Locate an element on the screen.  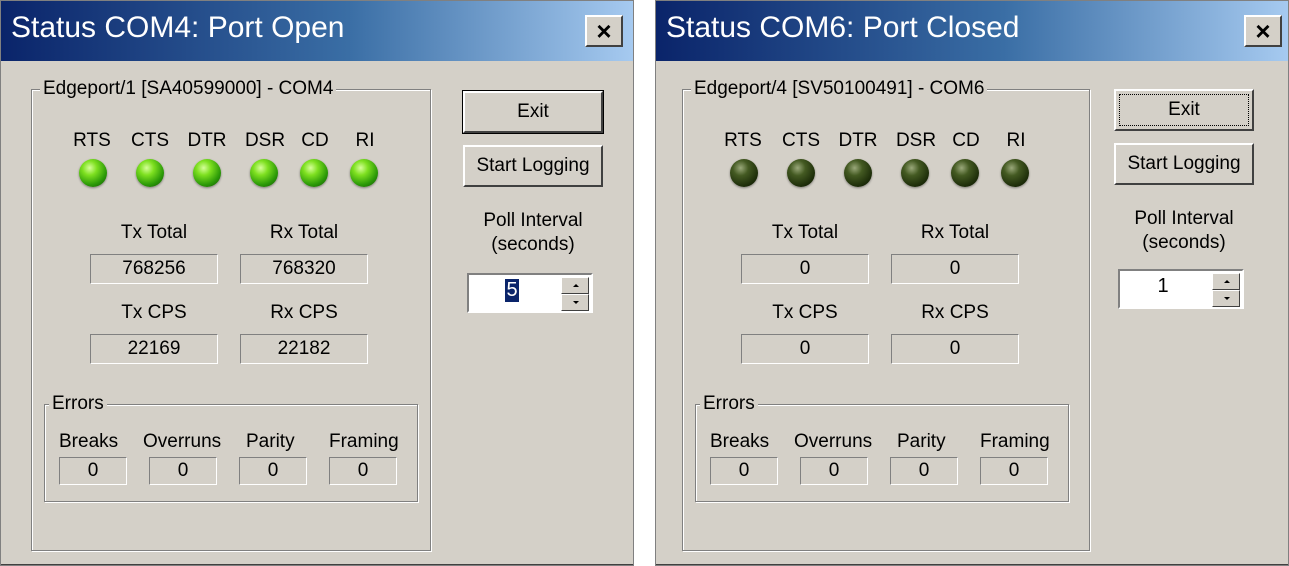
title-bar: Status COM6: Port Closed × is located at coordinates (972, 31).